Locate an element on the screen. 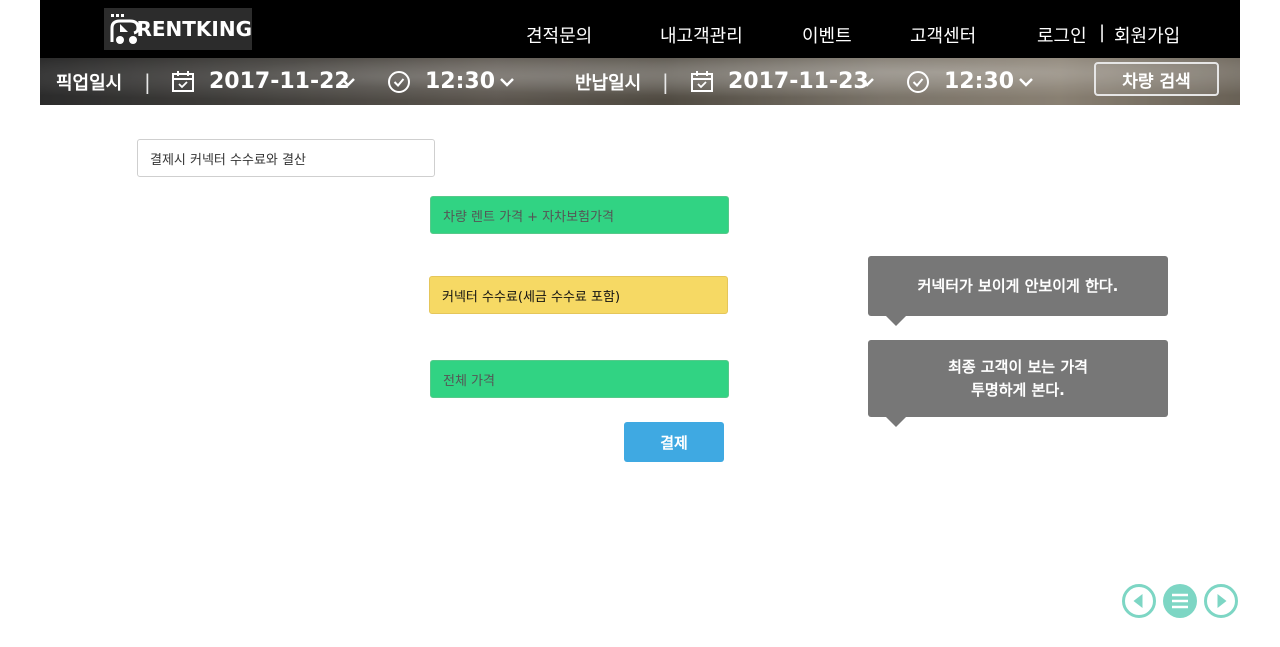  next-icon is located at coordinates (1221, 601).